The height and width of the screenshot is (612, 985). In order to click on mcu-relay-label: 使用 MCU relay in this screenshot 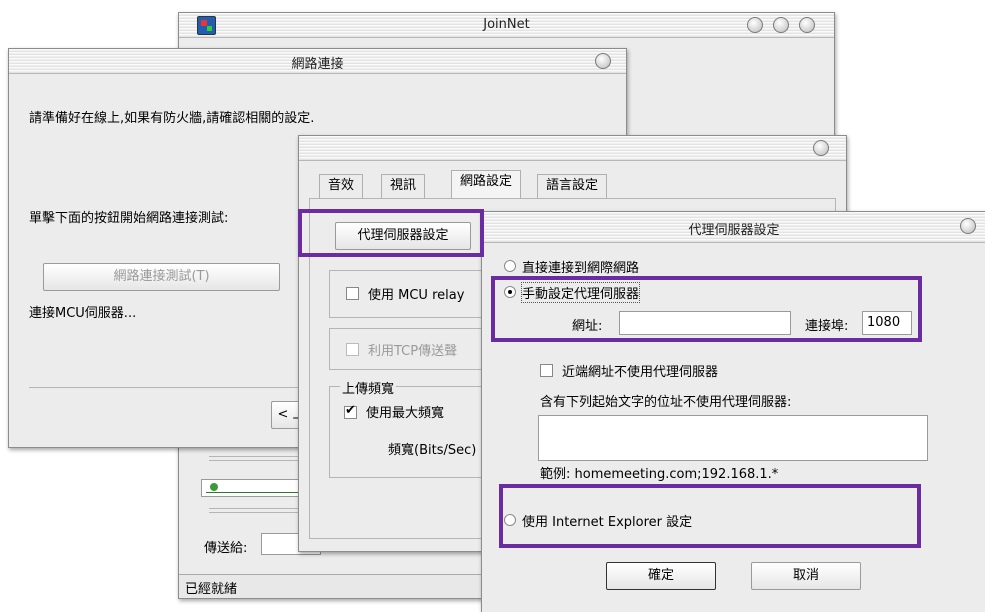, I will do `click(416, 295)`.